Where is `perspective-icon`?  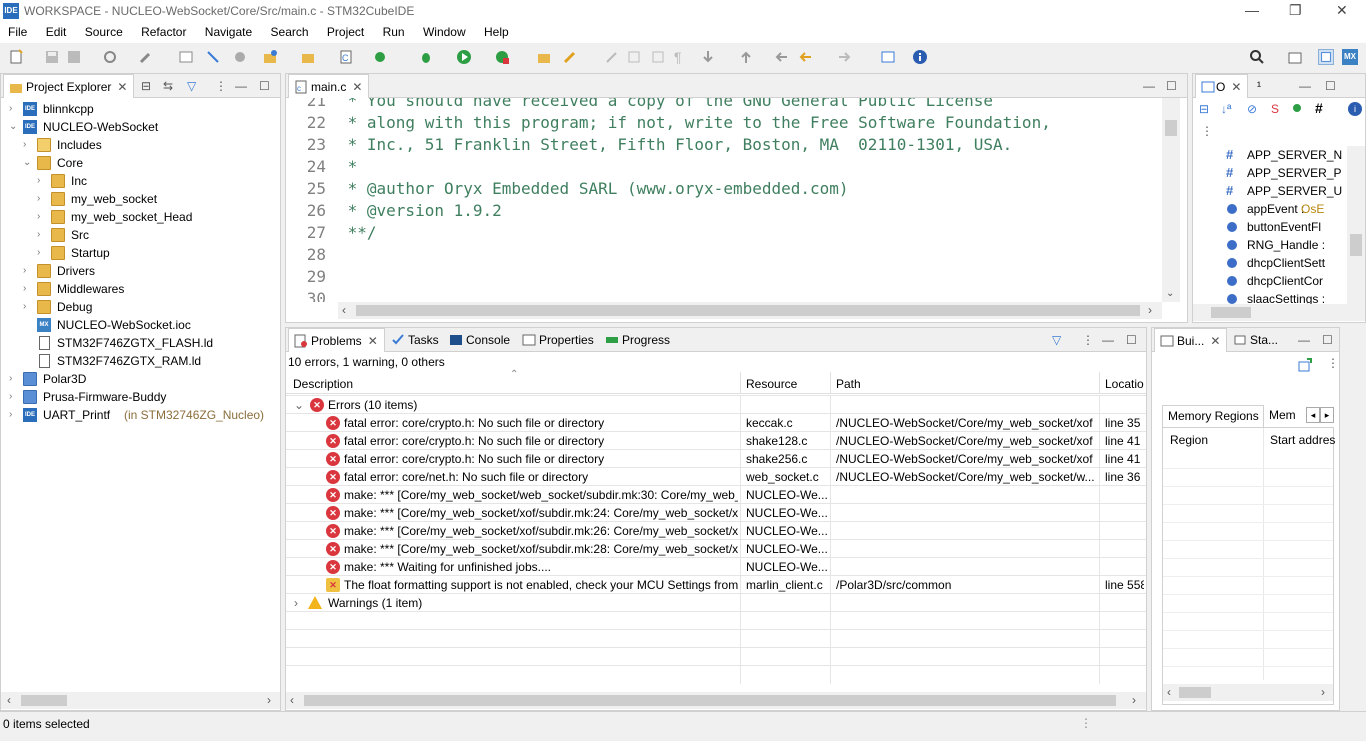
perspective-icon is located at coordinates (1295, 57).